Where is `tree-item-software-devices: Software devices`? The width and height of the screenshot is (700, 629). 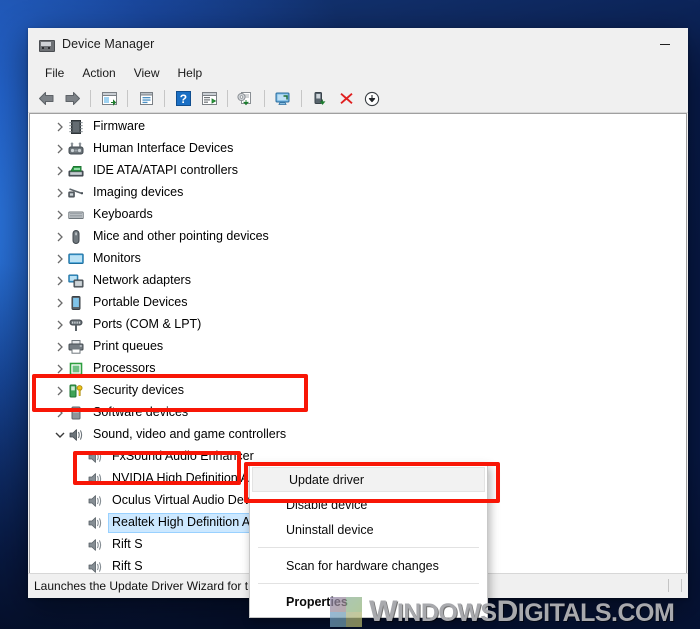 tree-item-software-devices: Software devices is located at coordinates (358, 413).